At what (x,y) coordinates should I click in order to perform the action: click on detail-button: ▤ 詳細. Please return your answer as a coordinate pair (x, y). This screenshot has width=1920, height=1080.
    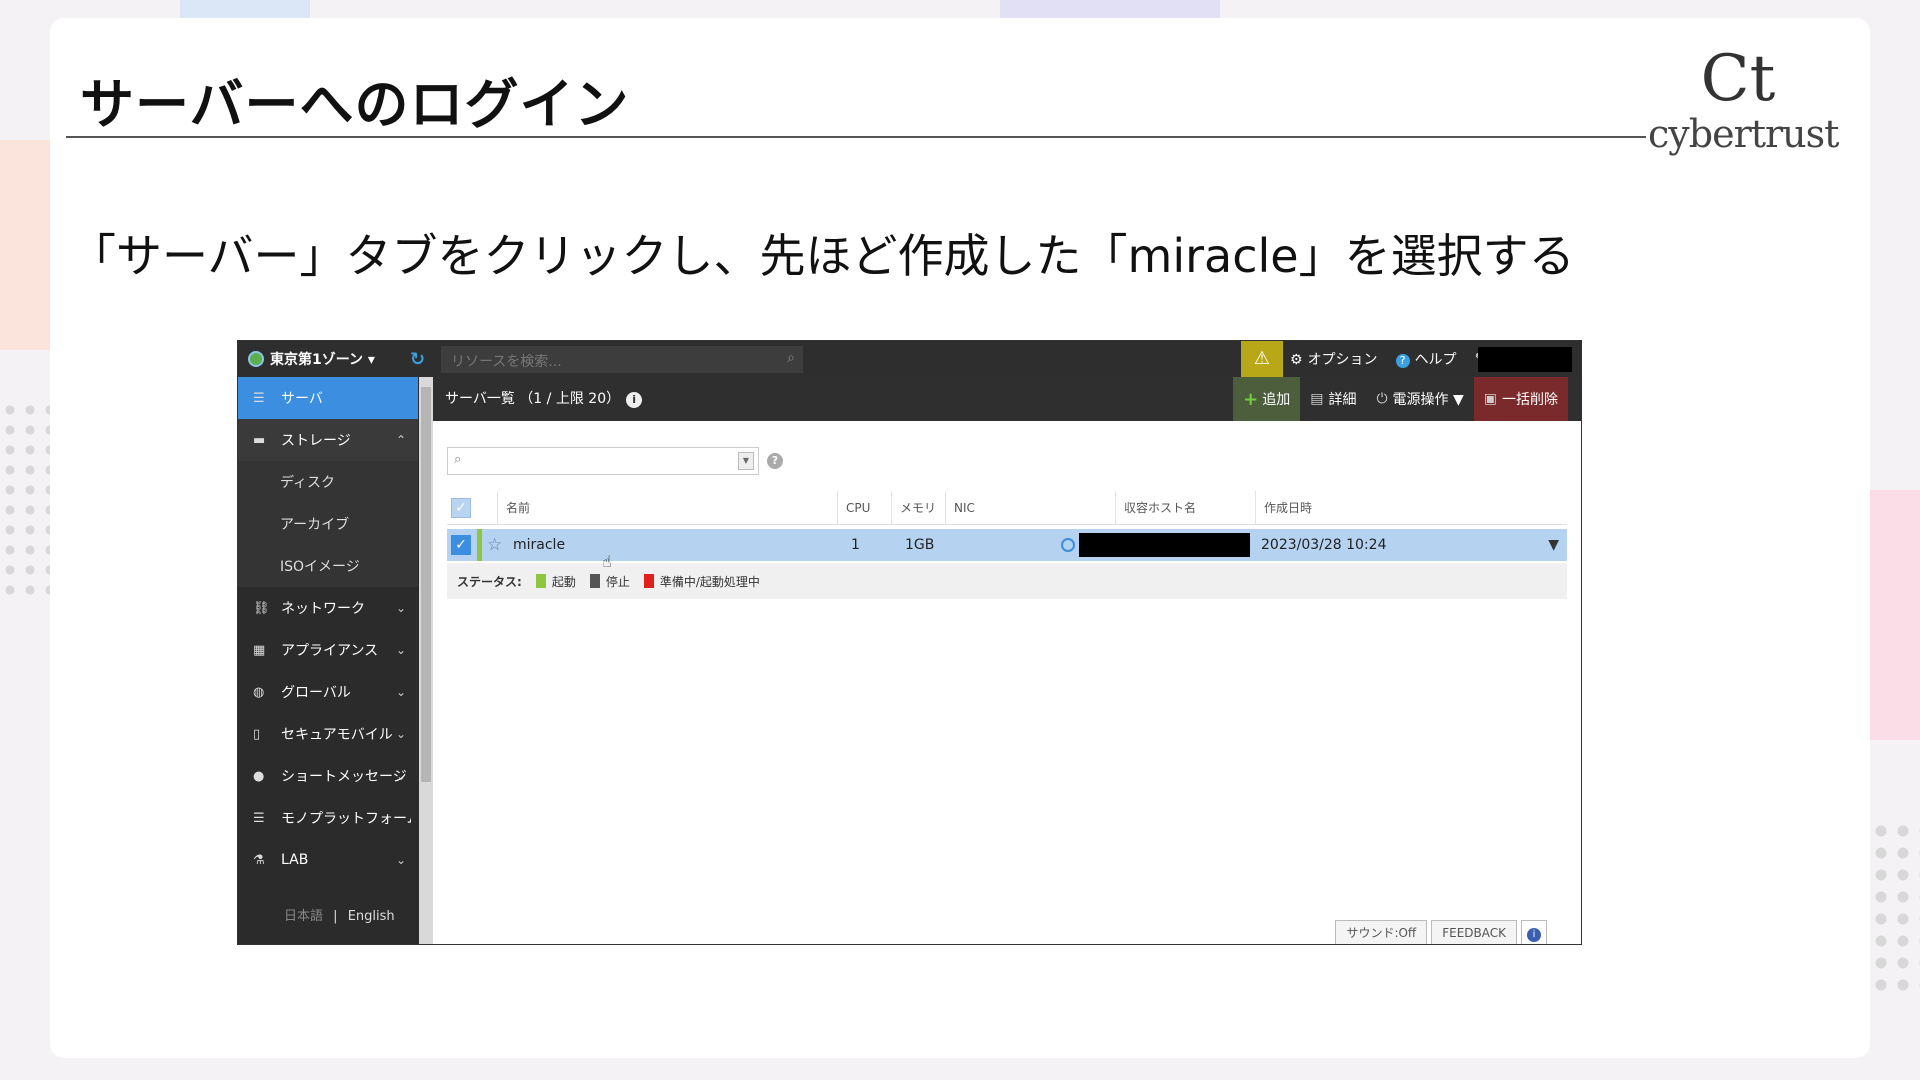
    Looking at the image, I should click on (1333, 399).